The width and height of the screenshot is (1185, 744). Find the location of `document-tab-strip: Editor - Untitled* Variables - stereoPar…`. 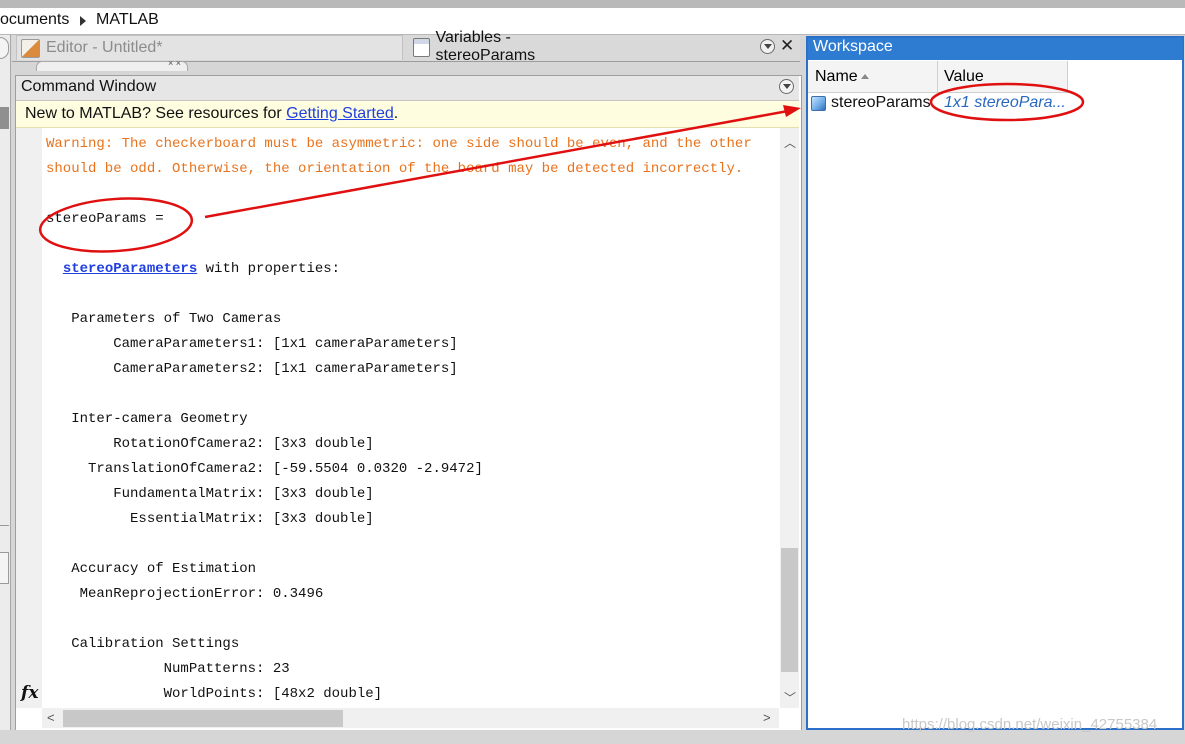

document-tab-strip: Editor - Untitled* Variables - stereoPar… is located at coordinates (406, 46).